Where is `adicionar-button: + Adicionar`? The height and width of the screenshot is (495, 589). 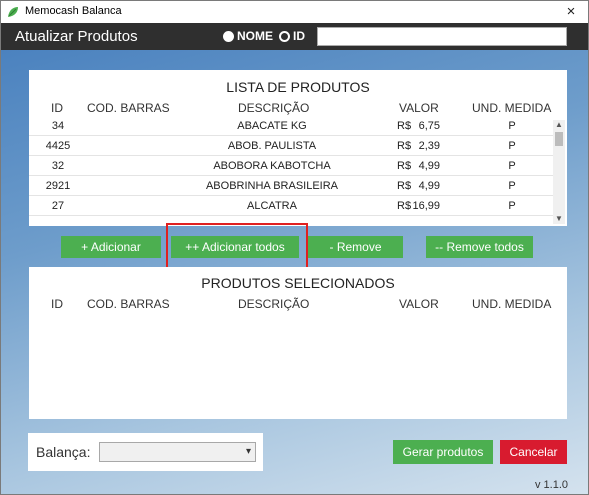
adicionar-button: + Adicionar is located at coordinates (111, 247).